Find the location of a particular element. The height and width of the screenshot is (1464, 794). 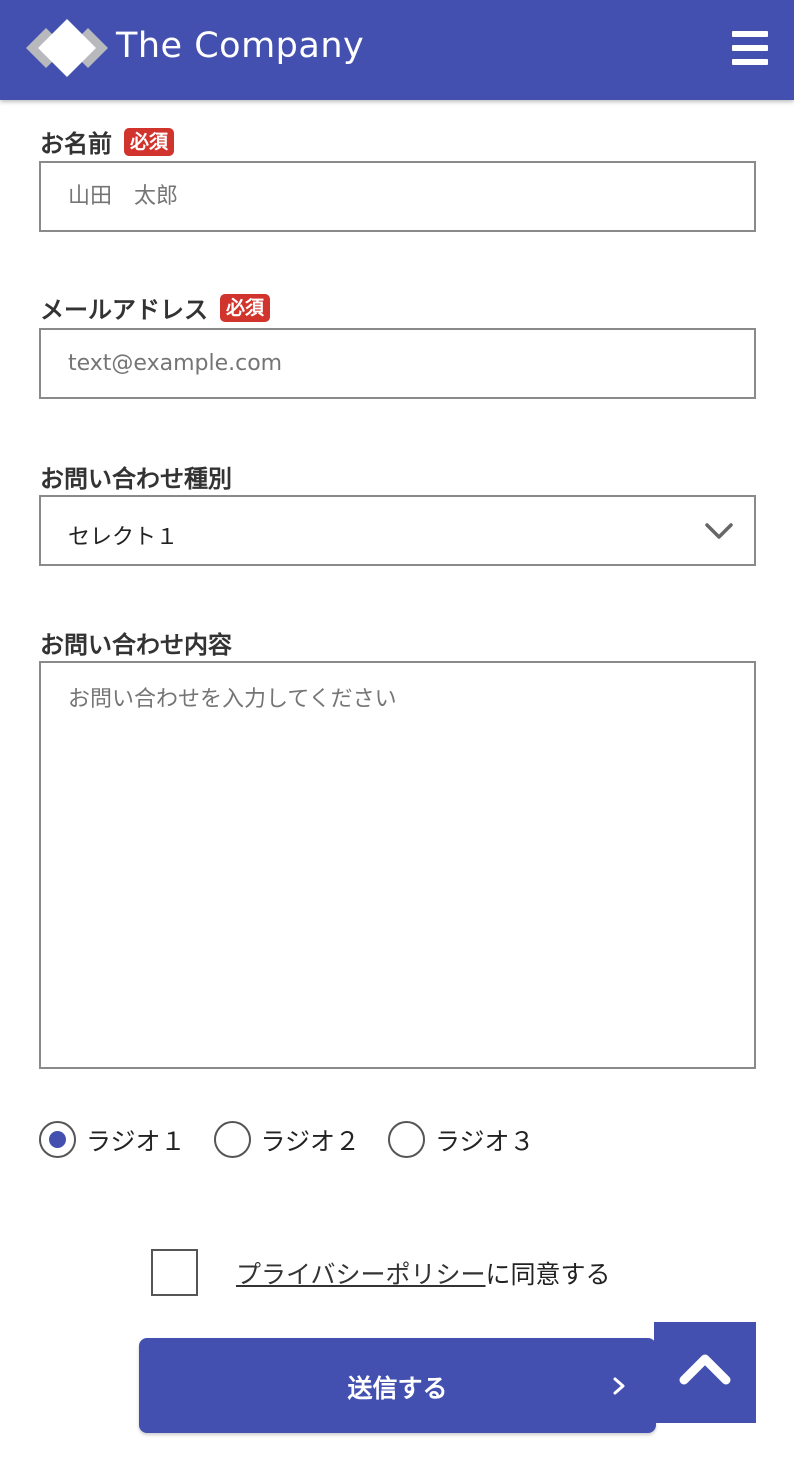

diamond-logo-icon is located at coordinates (67, 48).